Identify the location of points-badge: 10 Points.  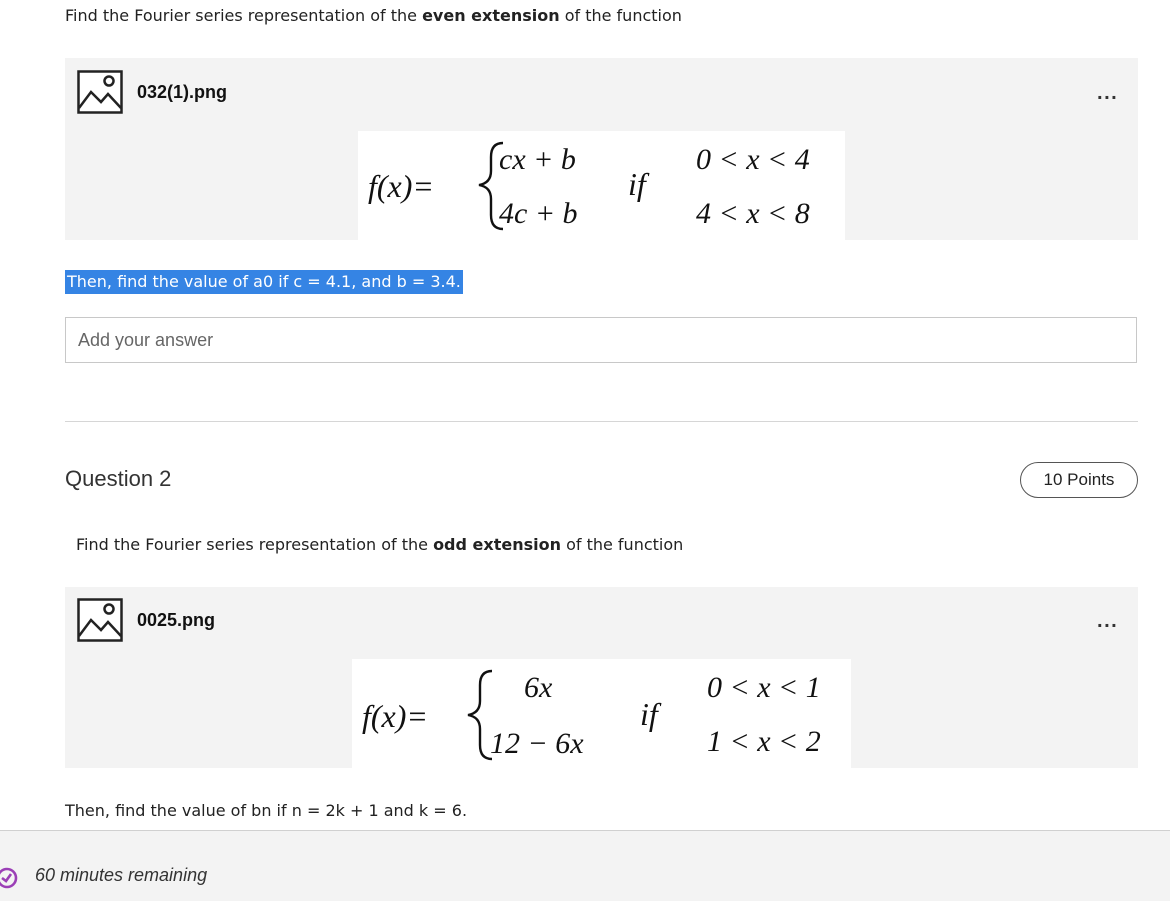
(1079, 480).